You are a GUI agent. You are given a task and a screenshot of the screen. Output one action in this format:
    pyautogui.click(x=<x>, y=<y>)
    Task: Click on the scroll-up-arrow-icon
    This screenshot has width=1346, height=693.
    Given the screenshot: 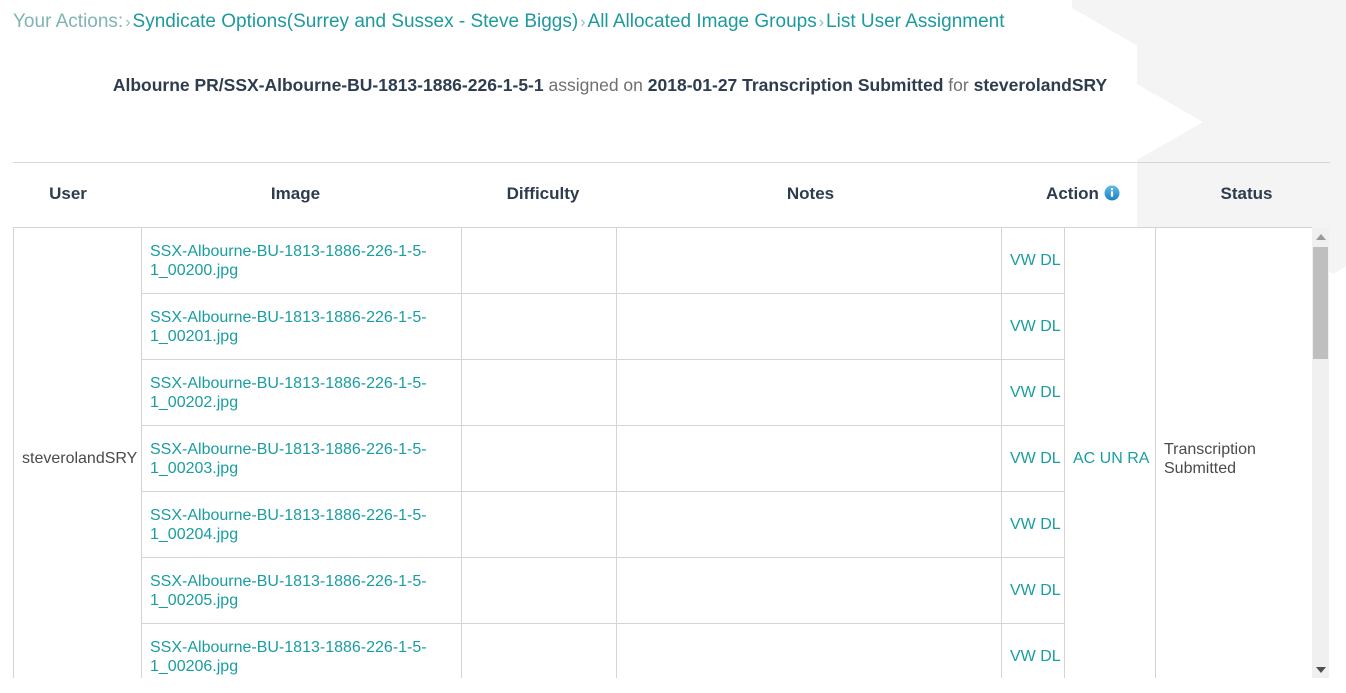 What is the action you would take?
    pyautogui.click(x=1320, y=236)
    